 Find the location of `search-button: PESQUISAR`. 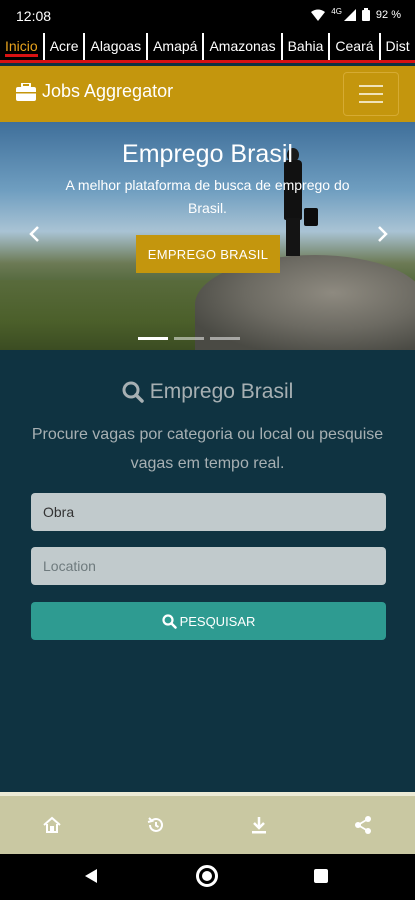

search-button: PESQUISAR is located at coordinates (208, 621).